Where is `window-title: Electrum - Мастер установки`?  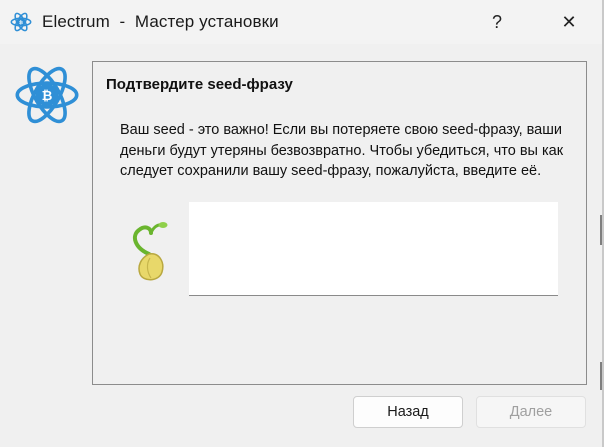
window-title: Electrum - Мастер установки is located at coordinates (160, 21).